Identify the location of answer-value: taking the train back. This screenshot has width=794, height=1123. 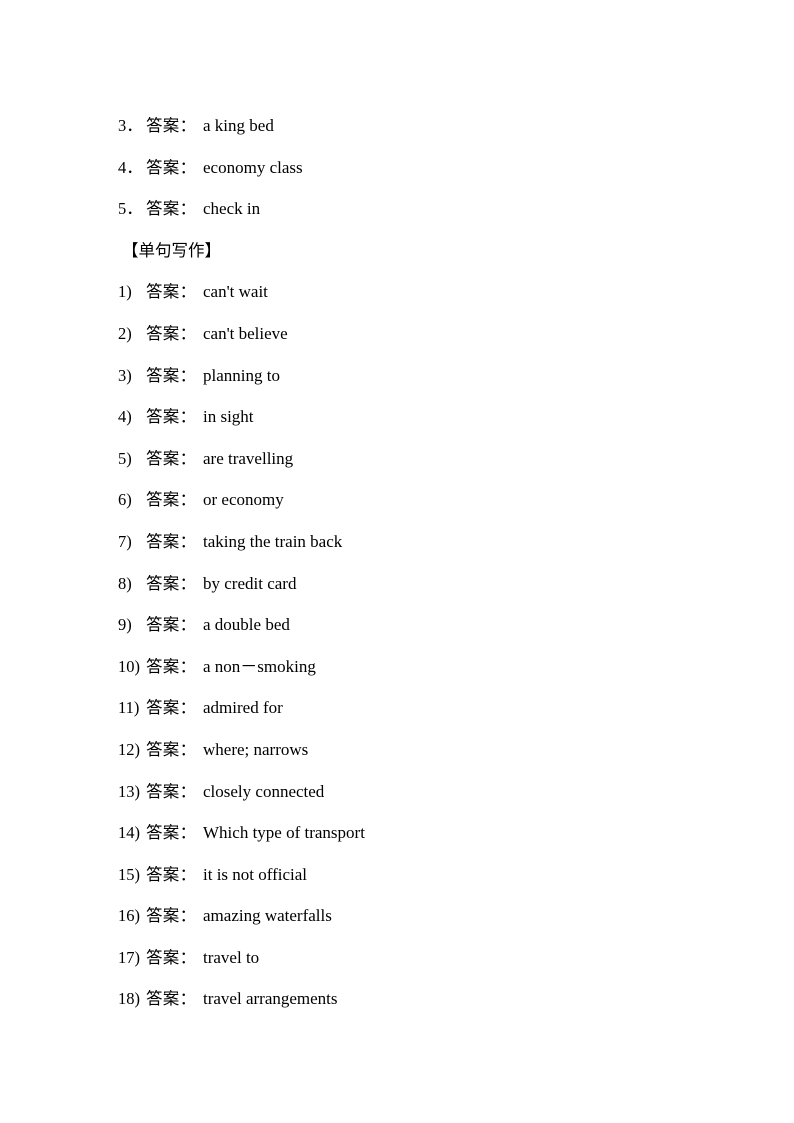
(273, 541).